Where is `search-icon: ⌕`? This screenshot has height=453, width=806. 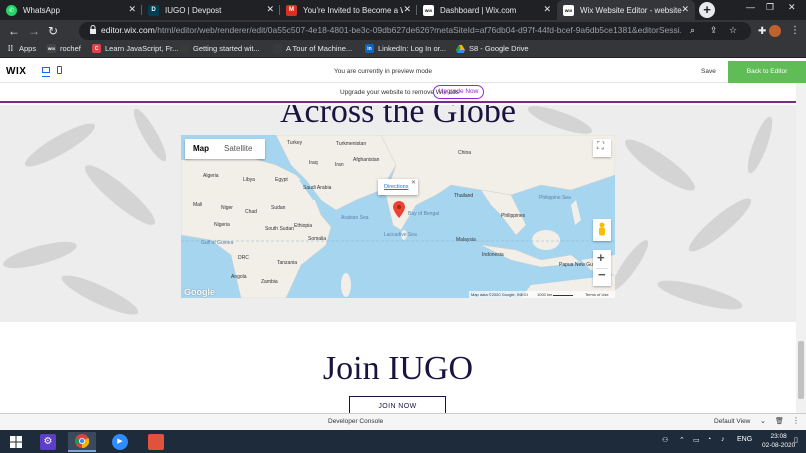
search-icon: ⌕ is located at coordinates (692, 30).